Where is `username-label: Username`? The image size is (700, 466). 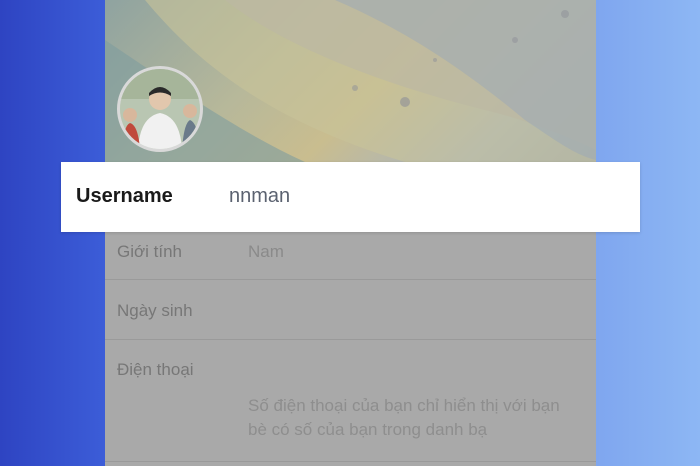
username-label: Username is located at coordinates (124, 196).